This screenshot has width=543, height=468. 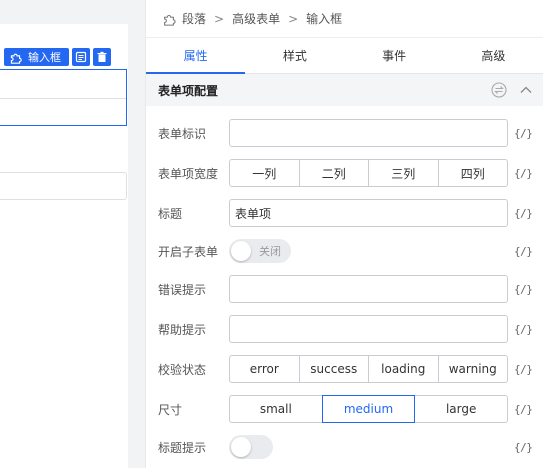 I want to click on validate-status-group: error success loading warning, so click(x=368, y=369).